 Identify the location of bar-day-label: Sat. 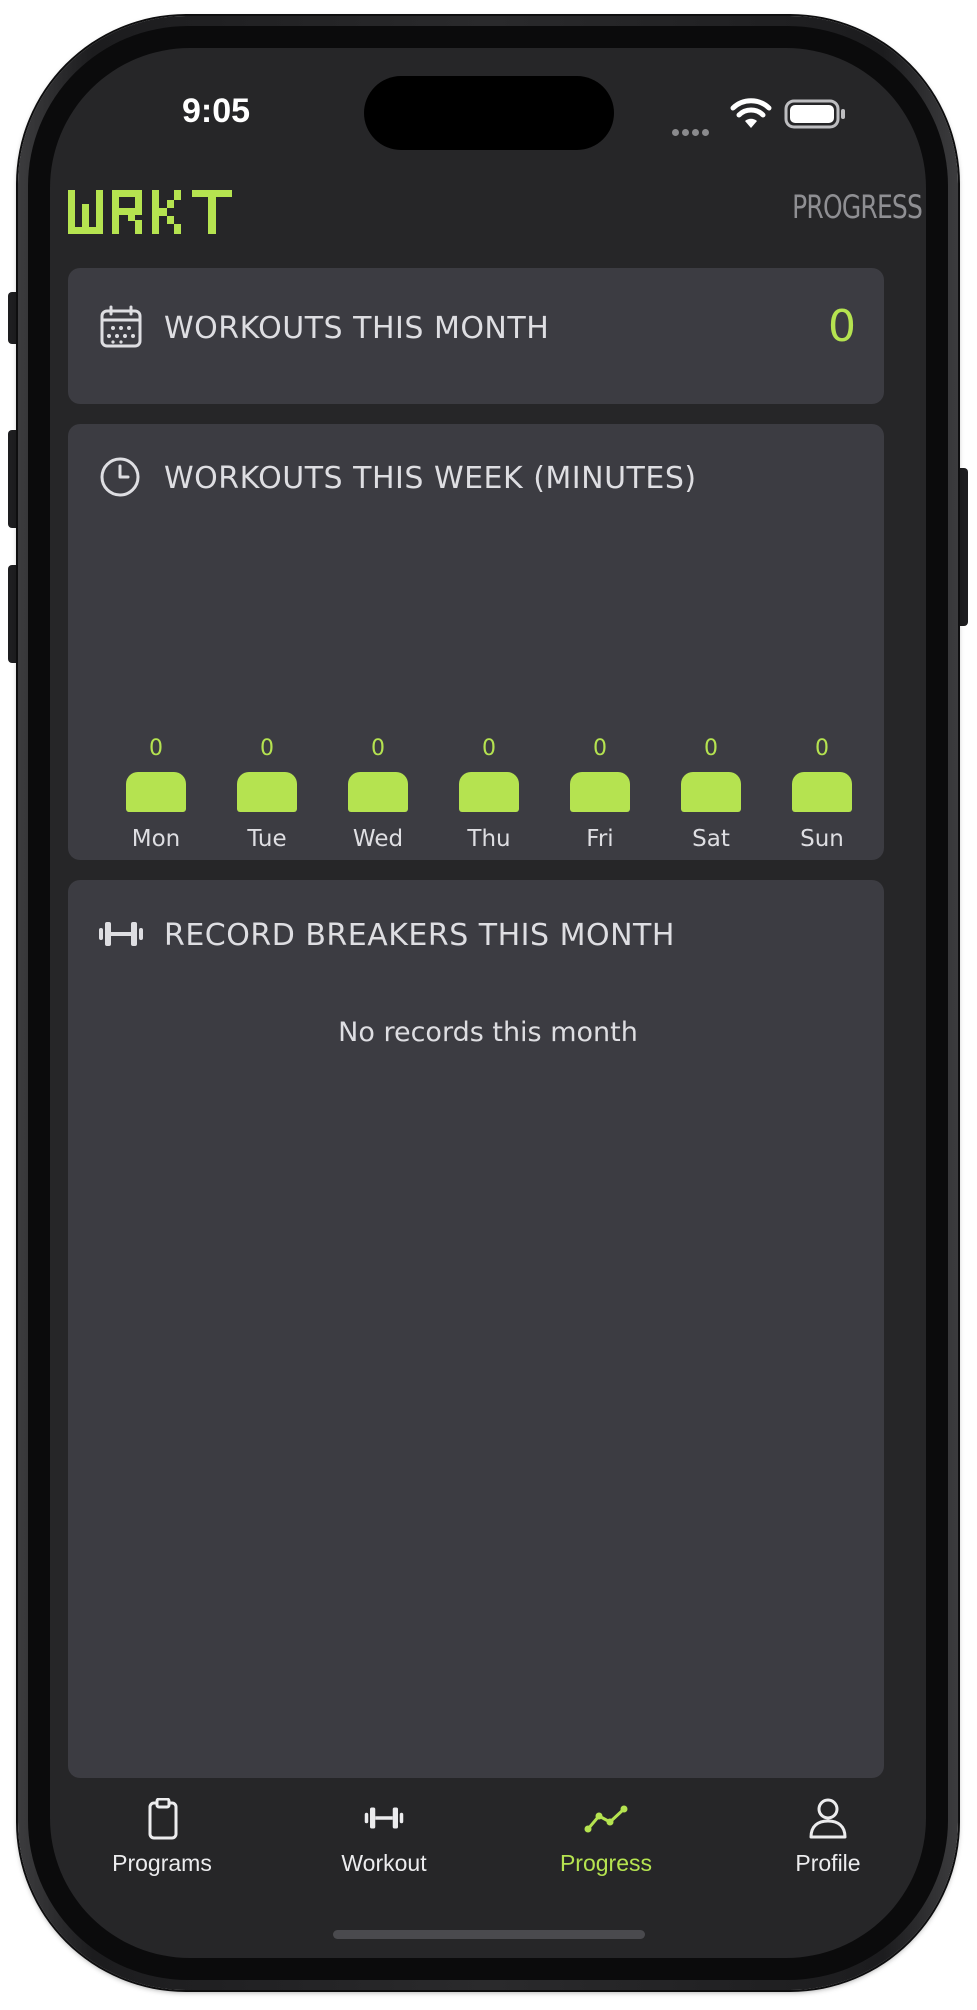
(711, 839).